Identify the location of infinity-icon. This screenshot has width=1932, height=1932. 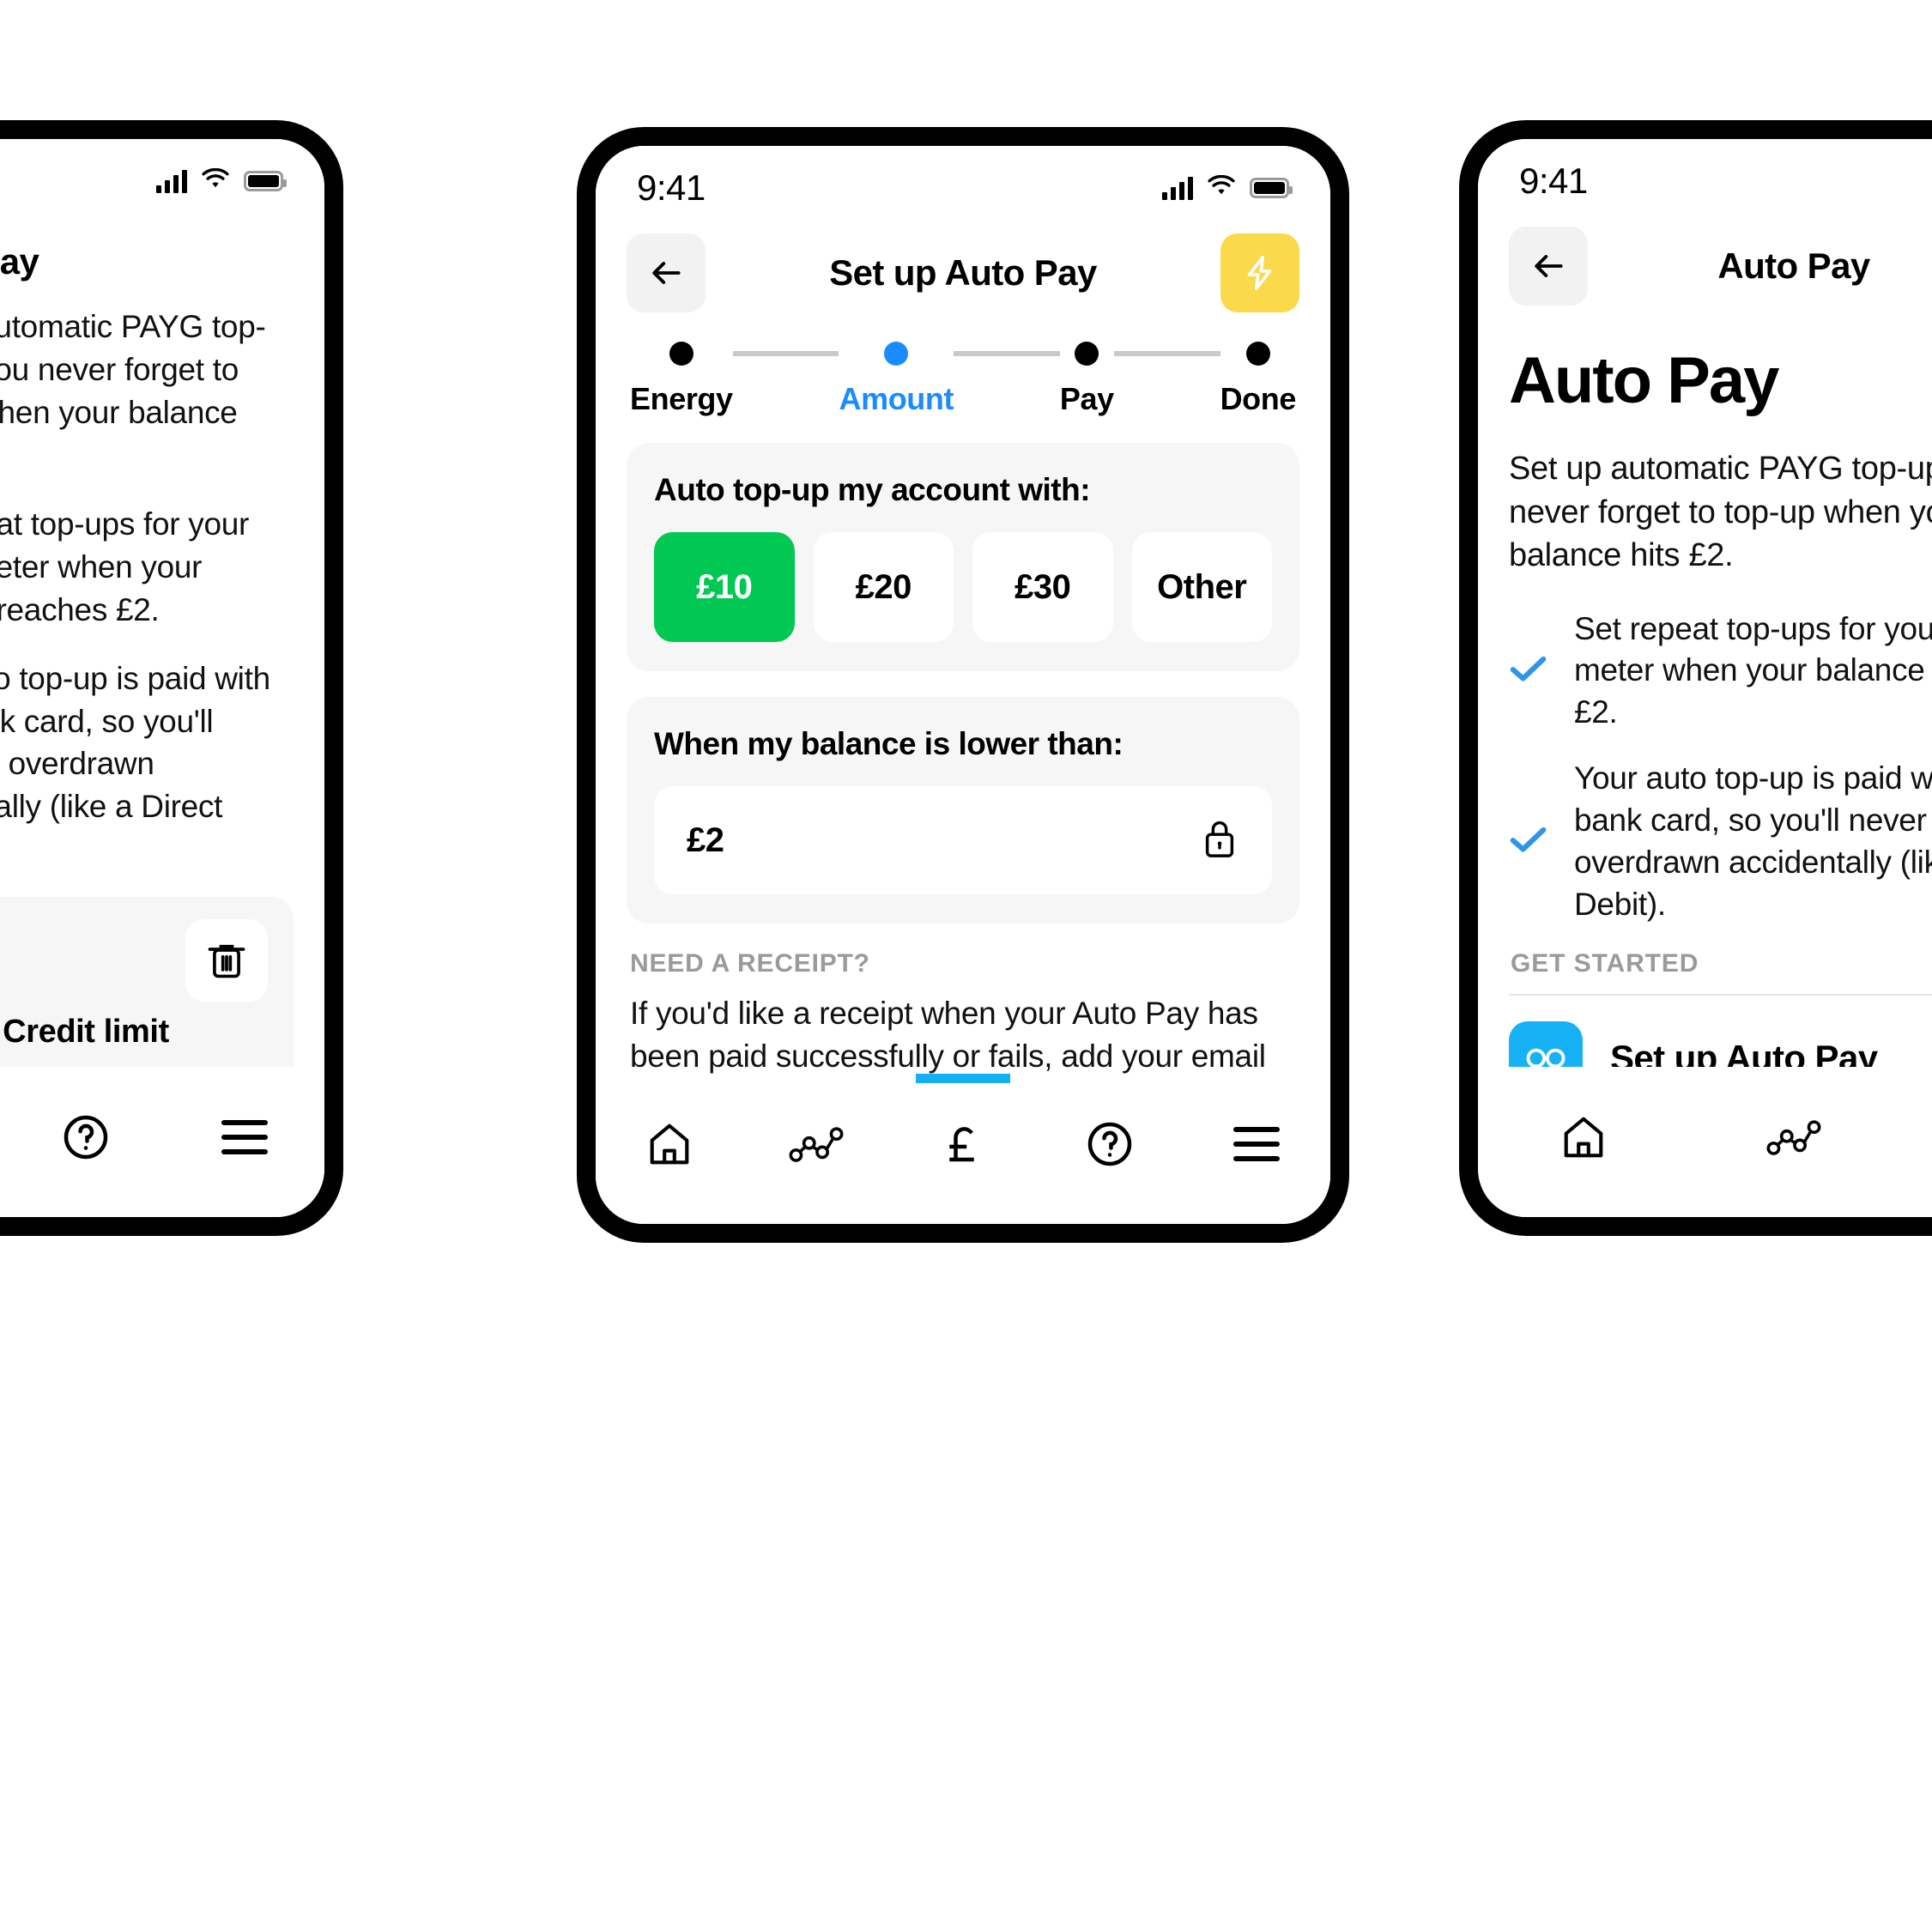
(1546, 1044).